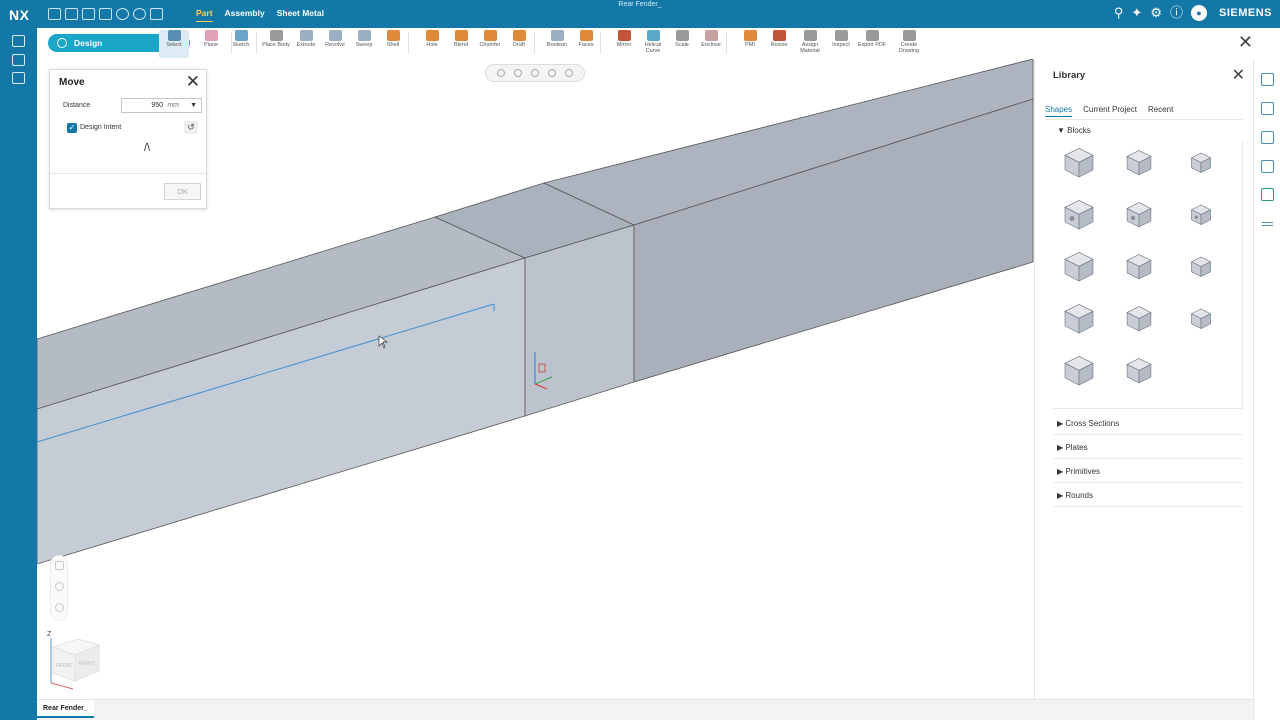 The image size is (1280, 720). I want to click on tab-shapes: Shapes, so click(1059, 111).